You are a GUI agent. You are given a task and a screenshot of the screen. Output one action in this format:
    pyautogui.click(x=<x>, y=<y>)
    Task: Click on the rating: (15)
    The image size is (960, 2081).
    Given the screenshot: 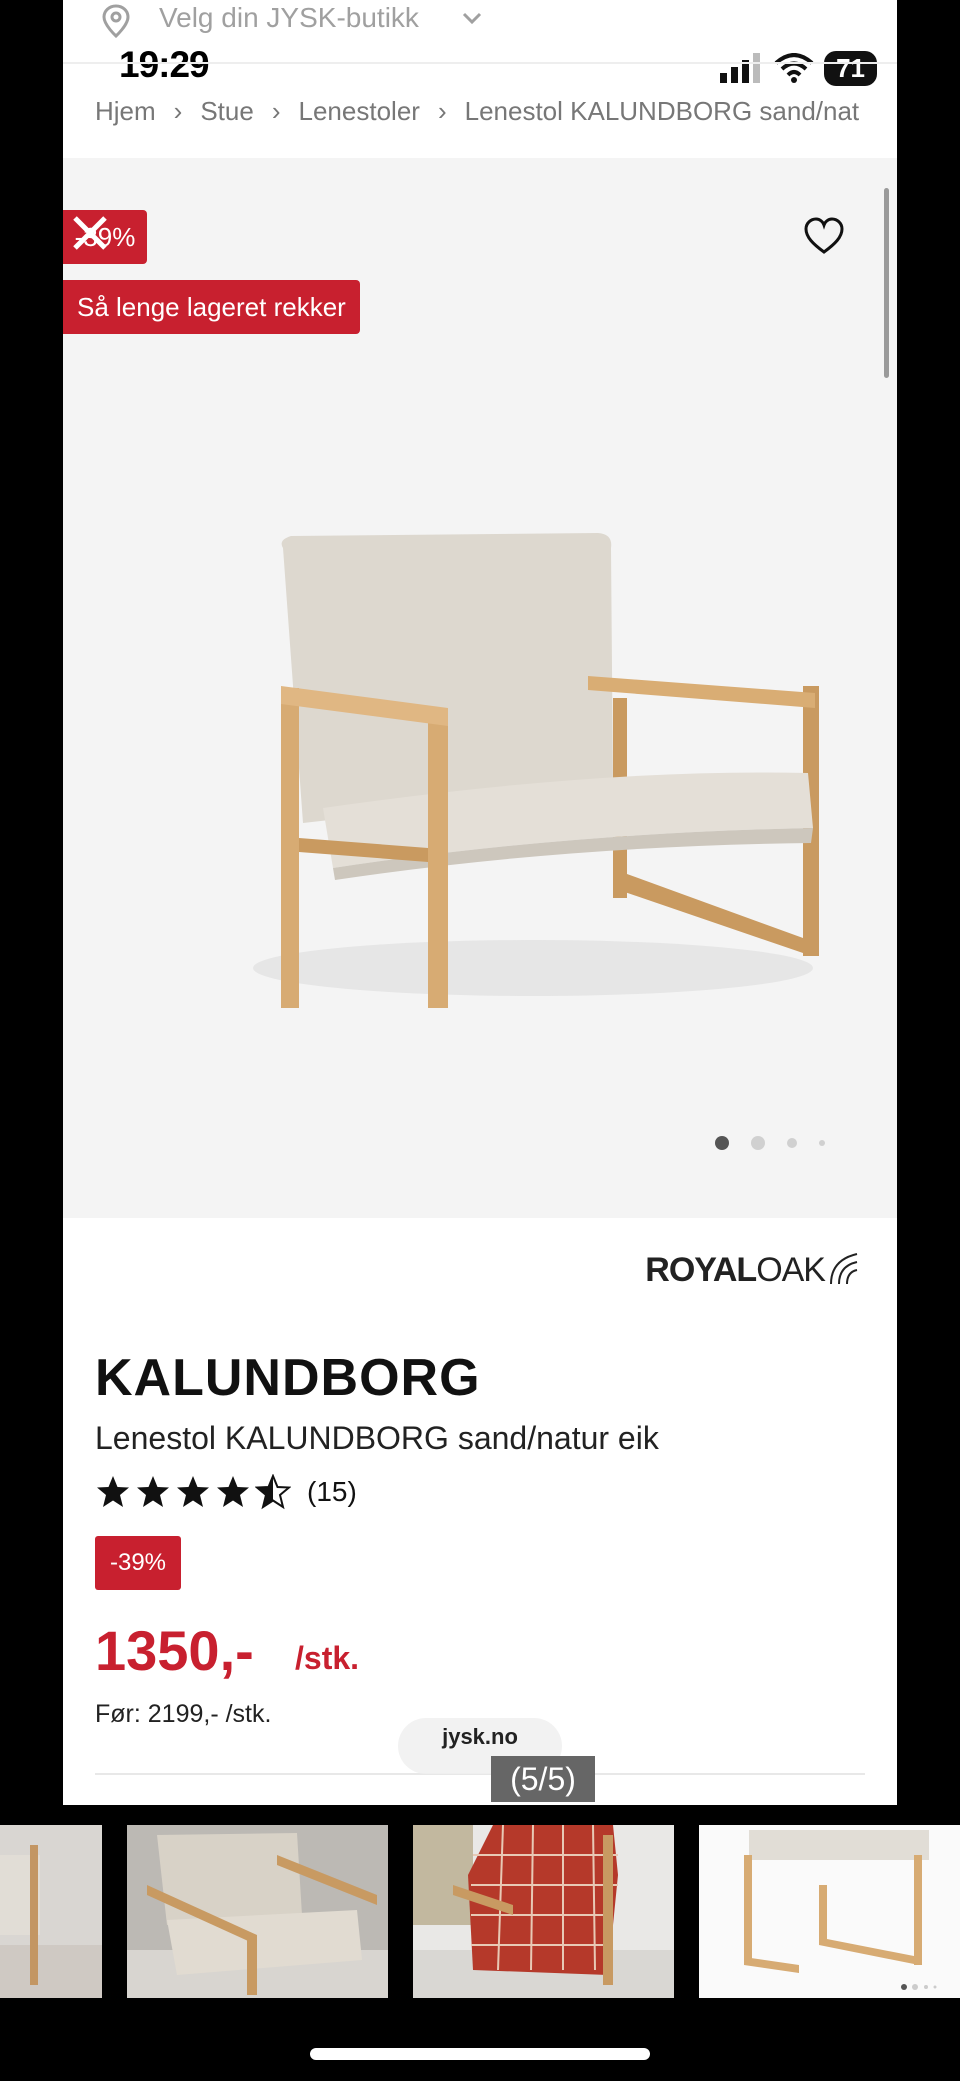 What is the action you would take?
    pyautogui.click(x=226, y=1492)
    